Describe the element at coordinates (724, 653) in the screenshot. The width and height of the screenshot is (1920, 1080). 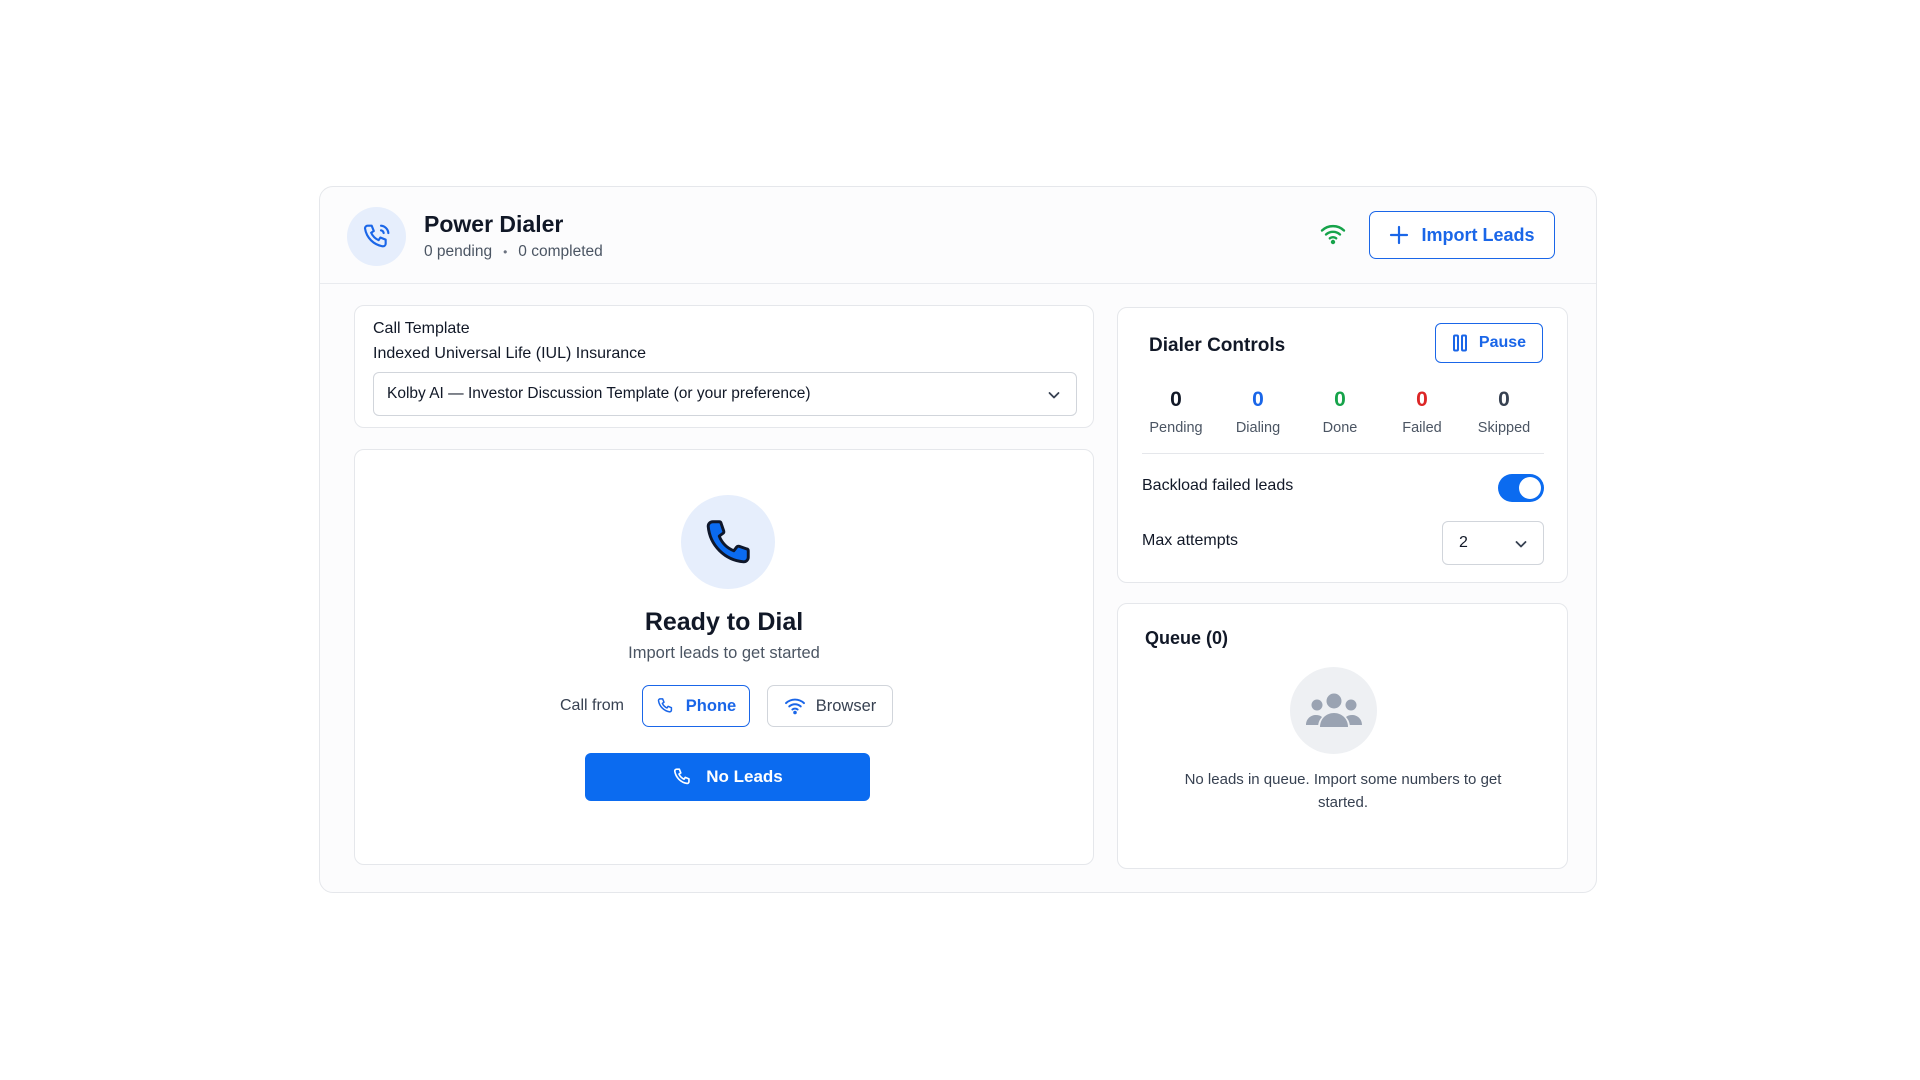
I see `ready-subtitle: Import leads to get started` at that location.